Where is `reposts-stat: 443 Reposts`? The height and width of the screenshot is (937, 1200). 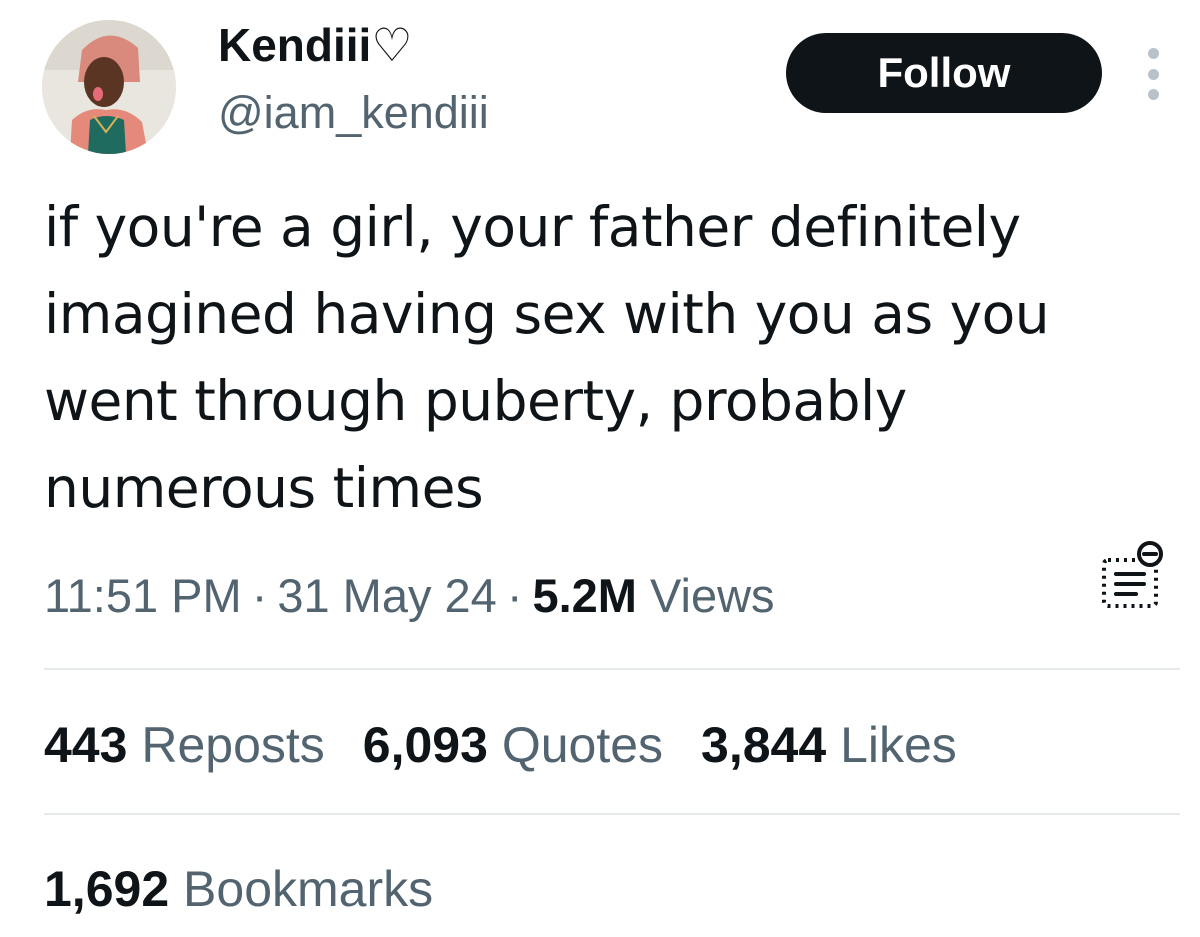 reposts-stat: 443 Reposts is located at coordinates (184, 745).